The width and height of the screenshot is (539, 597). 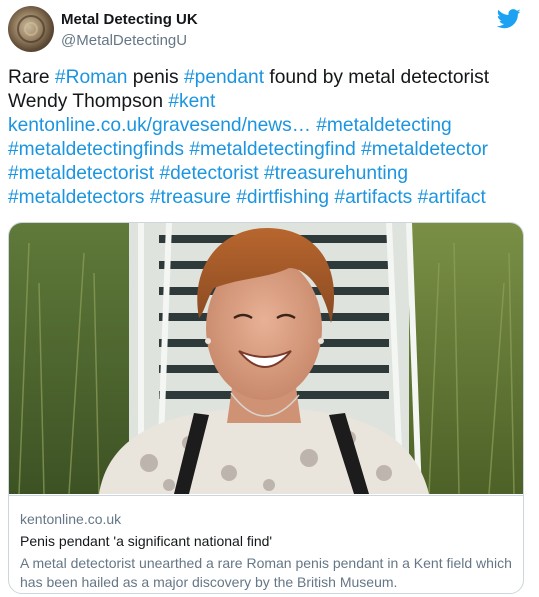 What do you see at coordinates (373, 197) in the screenshot?
I see `hashtag-artifacts: #artifacts` at bounding box center [373, 197].